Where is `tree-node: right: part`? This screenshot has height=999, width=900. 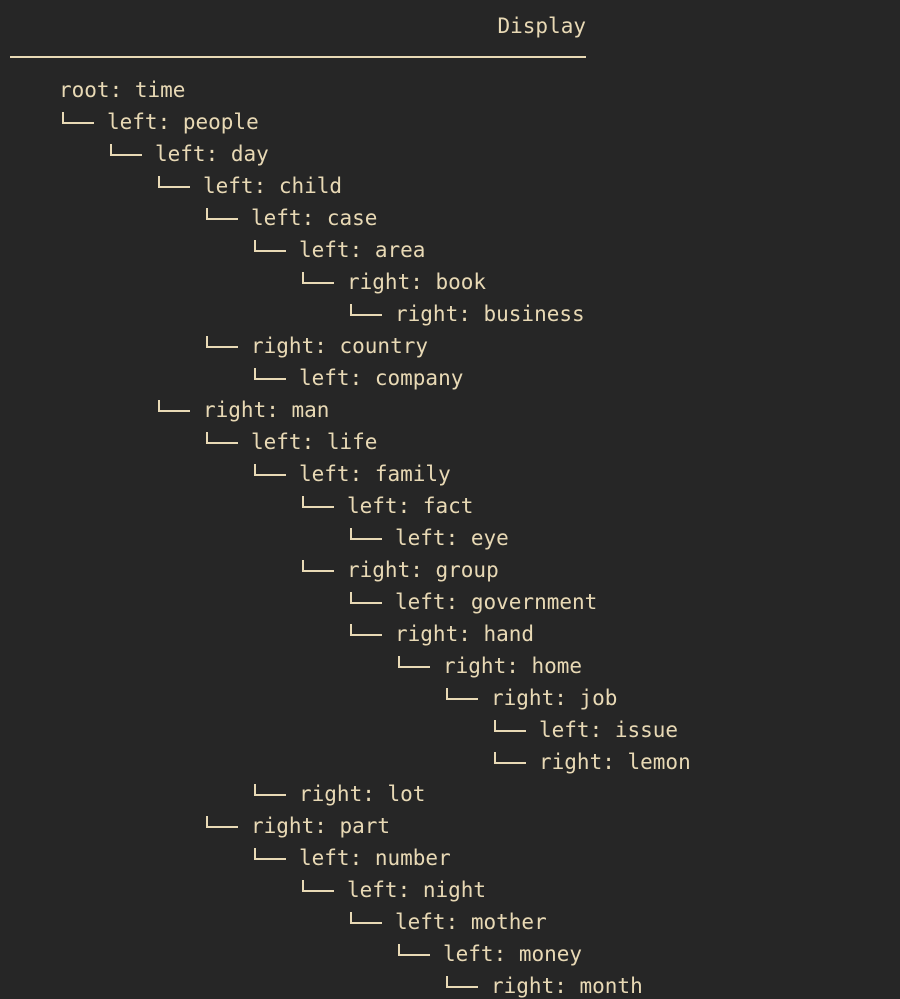
tree-node: right: part is located at coordinates (375, 826).